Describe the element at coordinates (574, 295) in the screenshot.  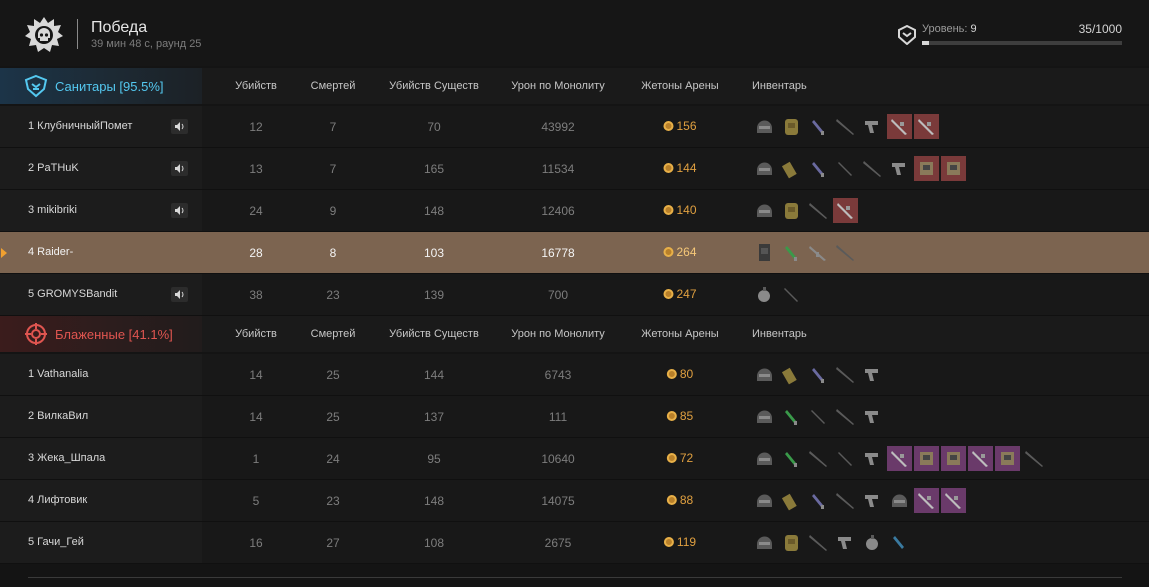
I see `player-row: 5 GROMYSBandit 38 23 139 700 247` at that location.